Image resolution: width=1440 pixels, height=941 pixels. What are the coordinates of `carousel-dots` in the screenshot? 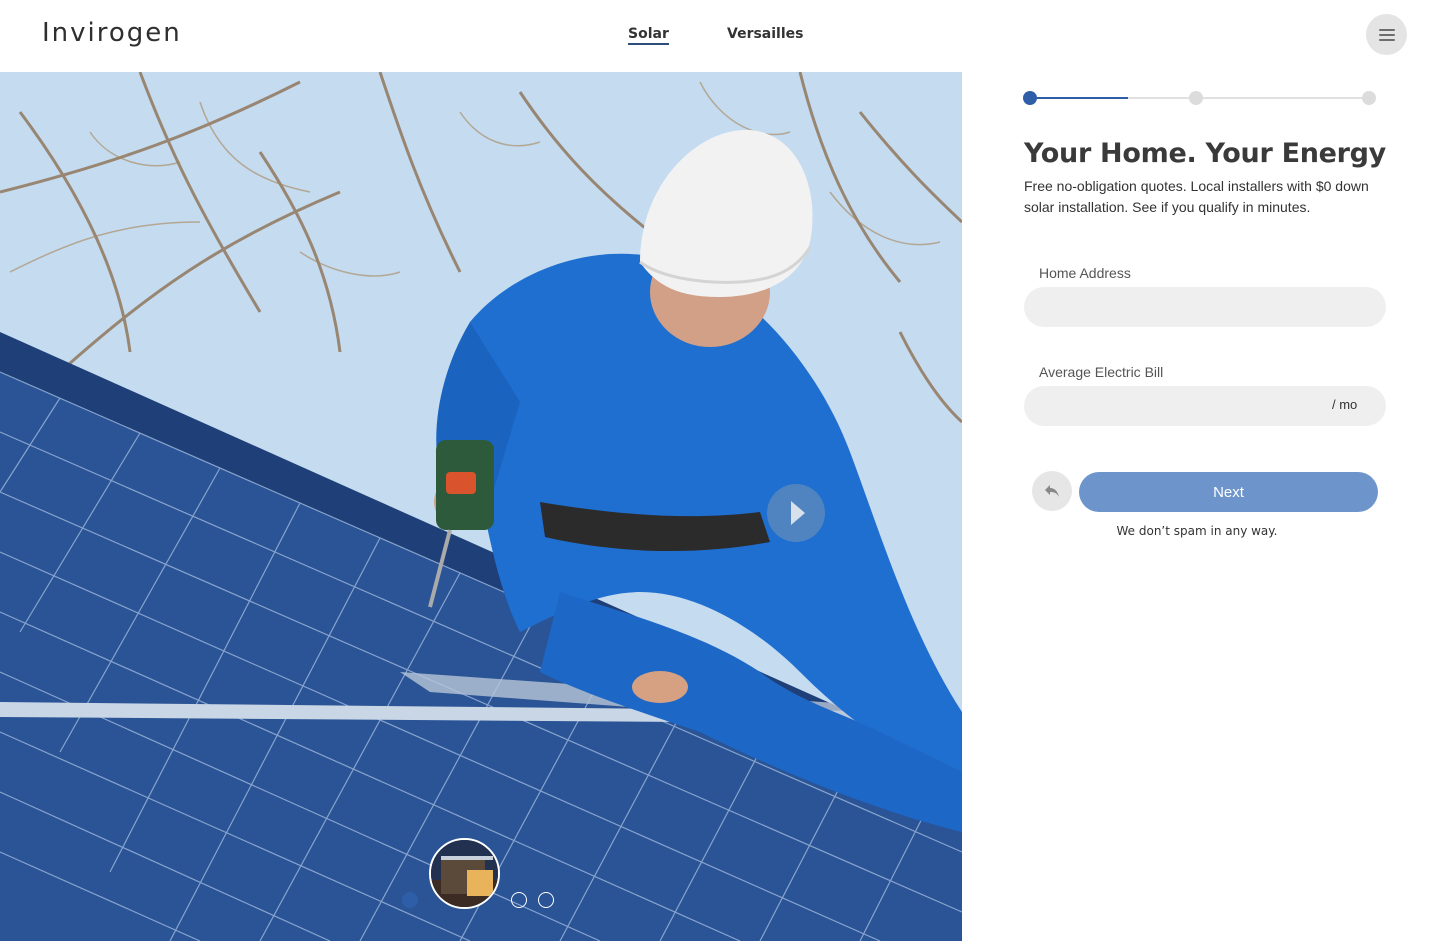 It's located at (481, 902).